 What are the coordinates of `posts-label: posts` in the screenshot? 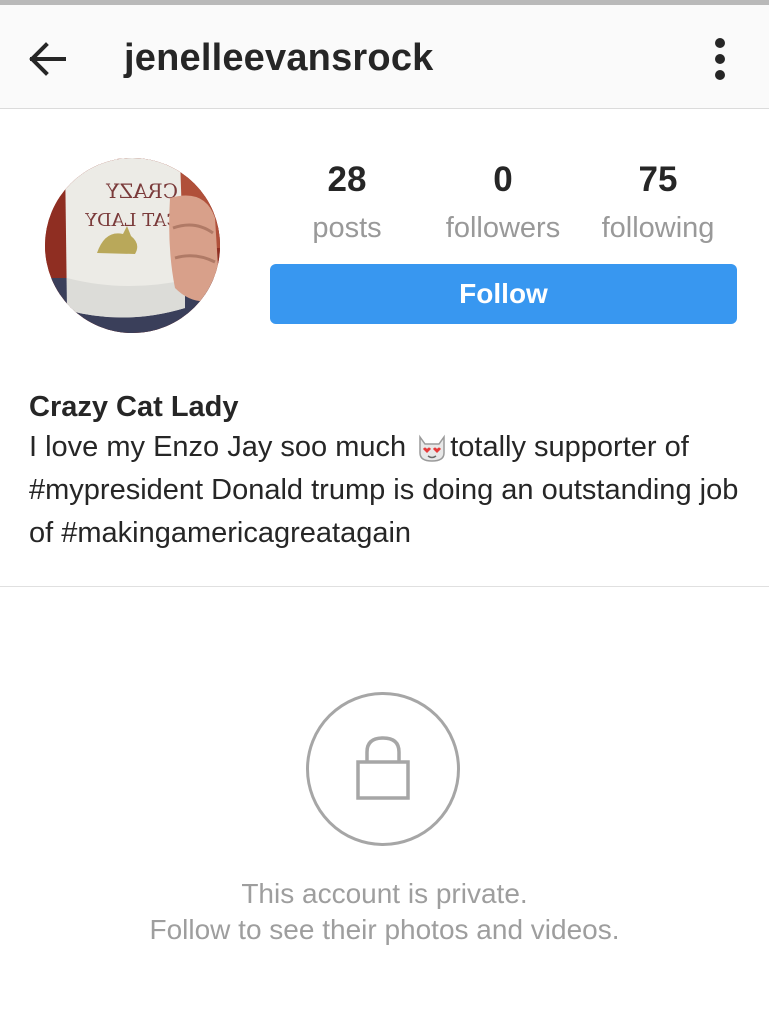 It's located at (347, 228).